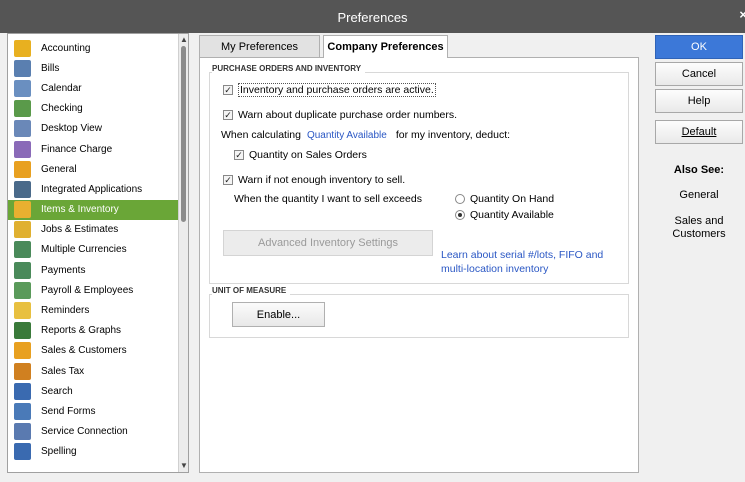 The height and width of the screenshot is (482, 745). I want to click on tab-my-preferences-label: My Preferences, so click(259, 46).